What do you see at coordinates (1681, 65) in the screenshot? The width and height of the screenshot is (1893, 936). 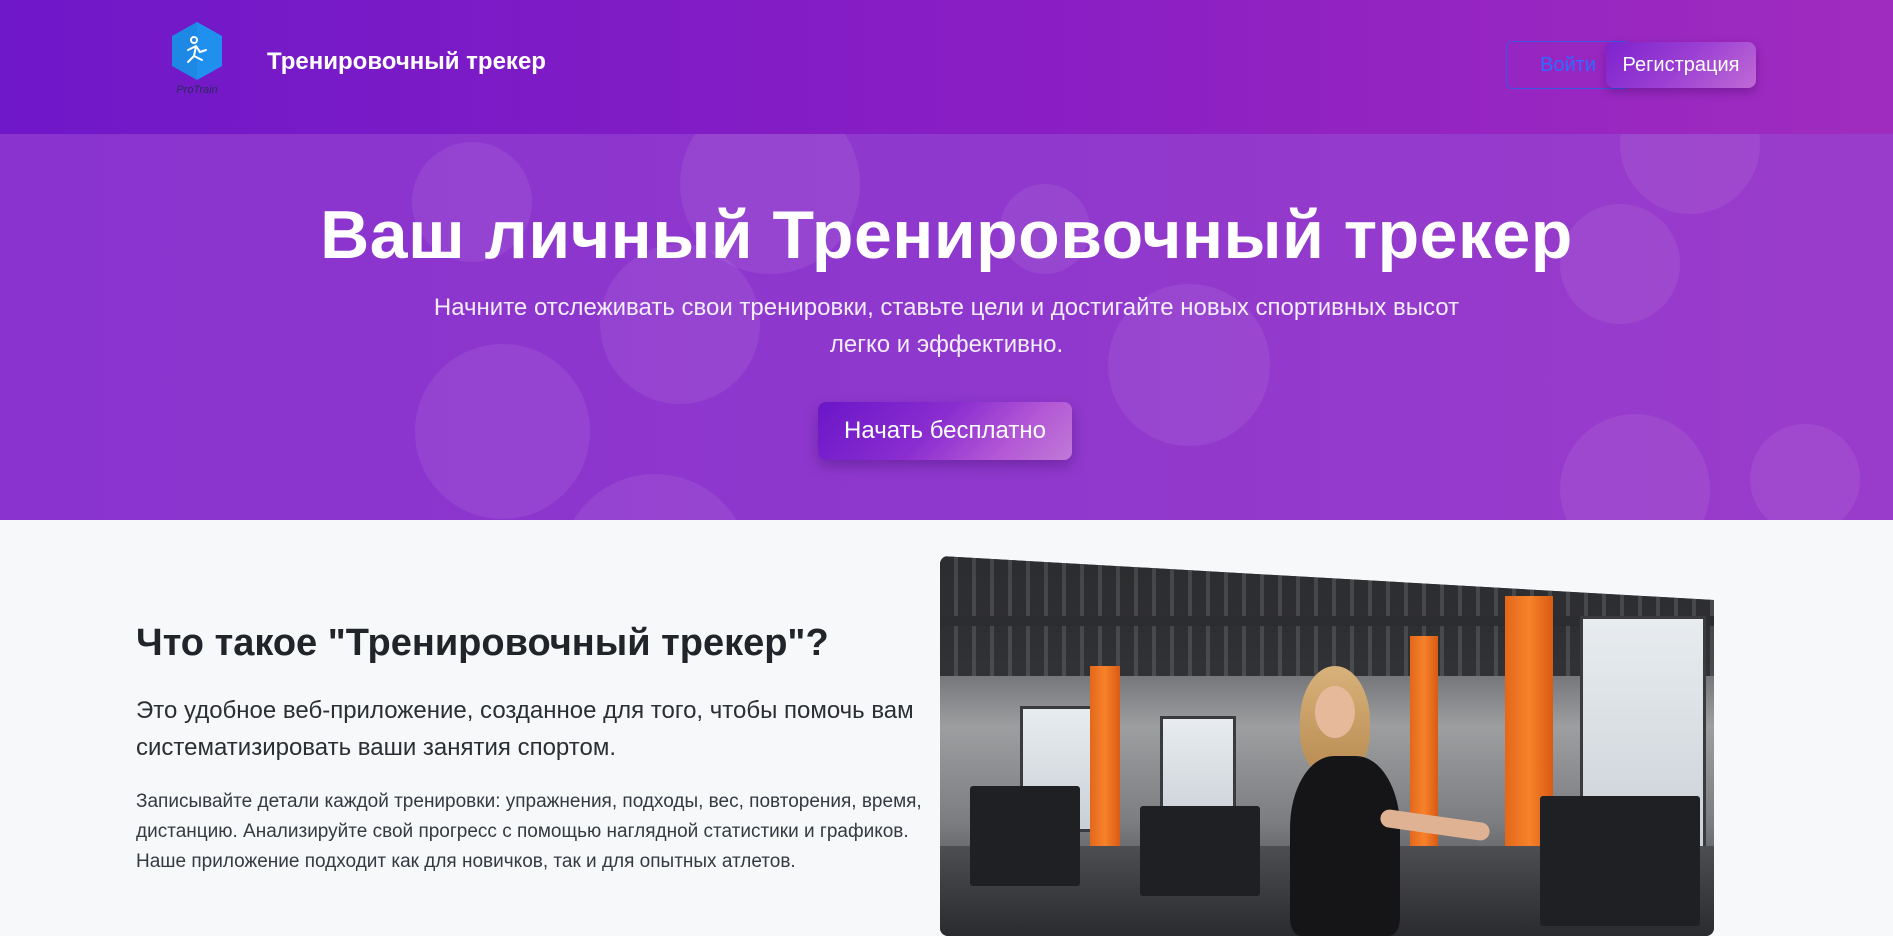 I see `register-button: Регистрация` at bounding box center [1681, 65].